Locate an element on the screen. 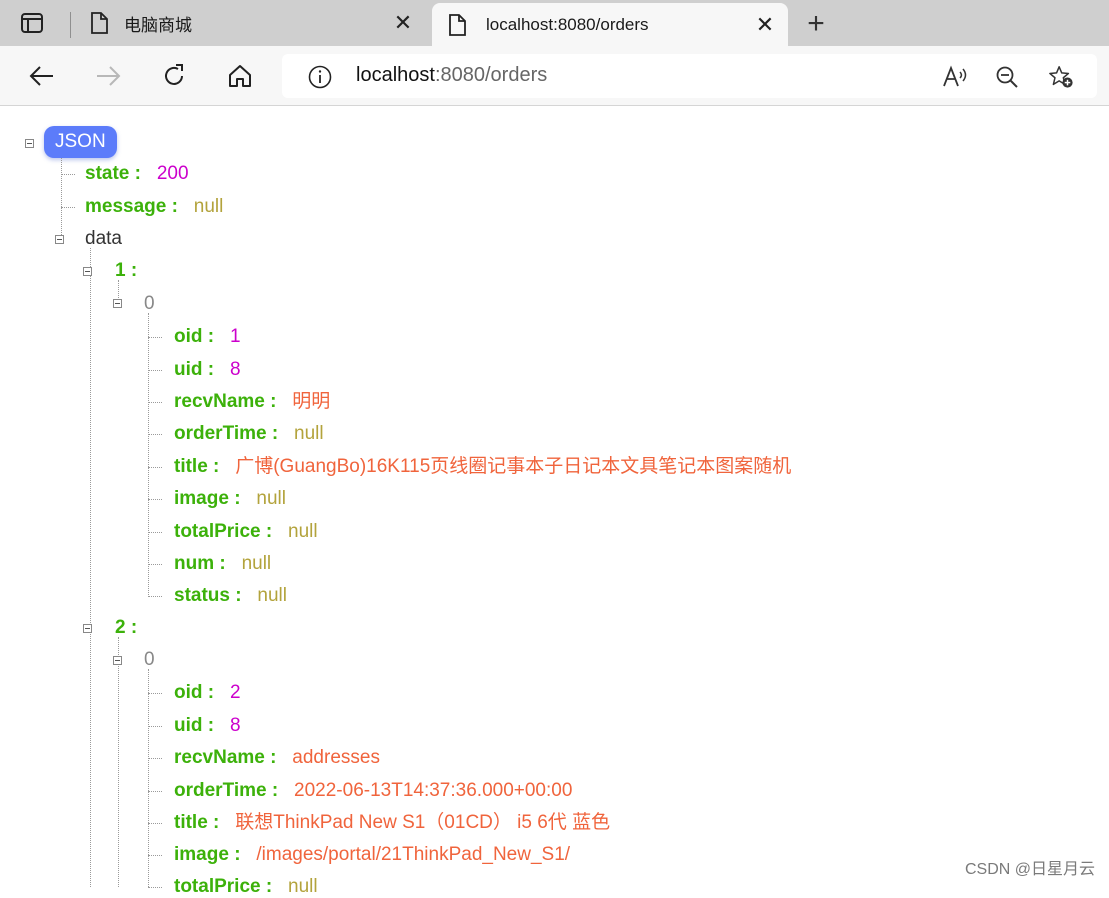  json-row-data: data is located at coordinates (103, 239).